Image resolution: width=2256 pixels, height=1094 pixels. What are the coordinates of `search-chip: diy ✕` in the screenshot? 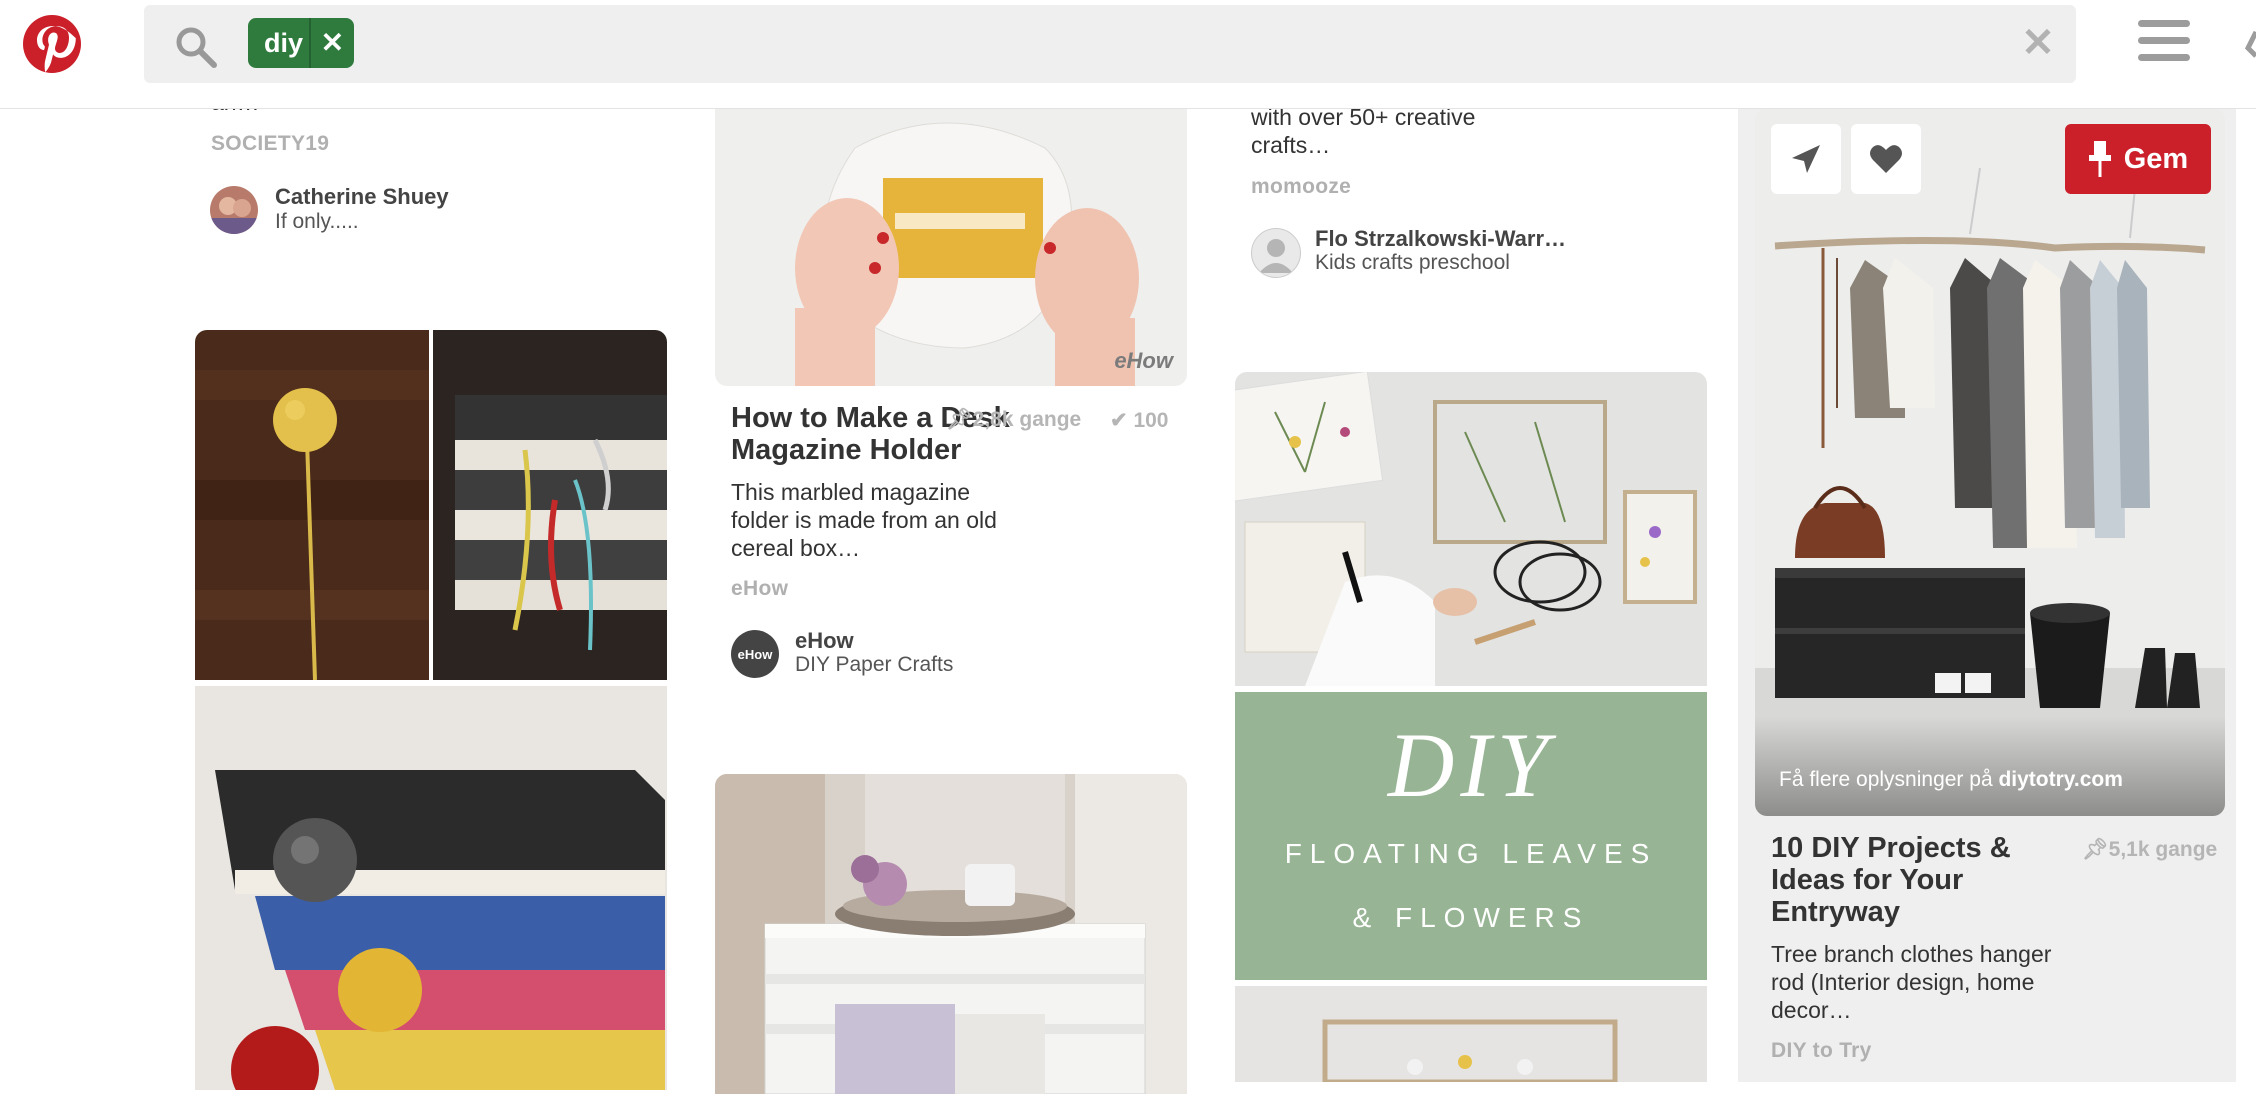 It's located at (301, 43).